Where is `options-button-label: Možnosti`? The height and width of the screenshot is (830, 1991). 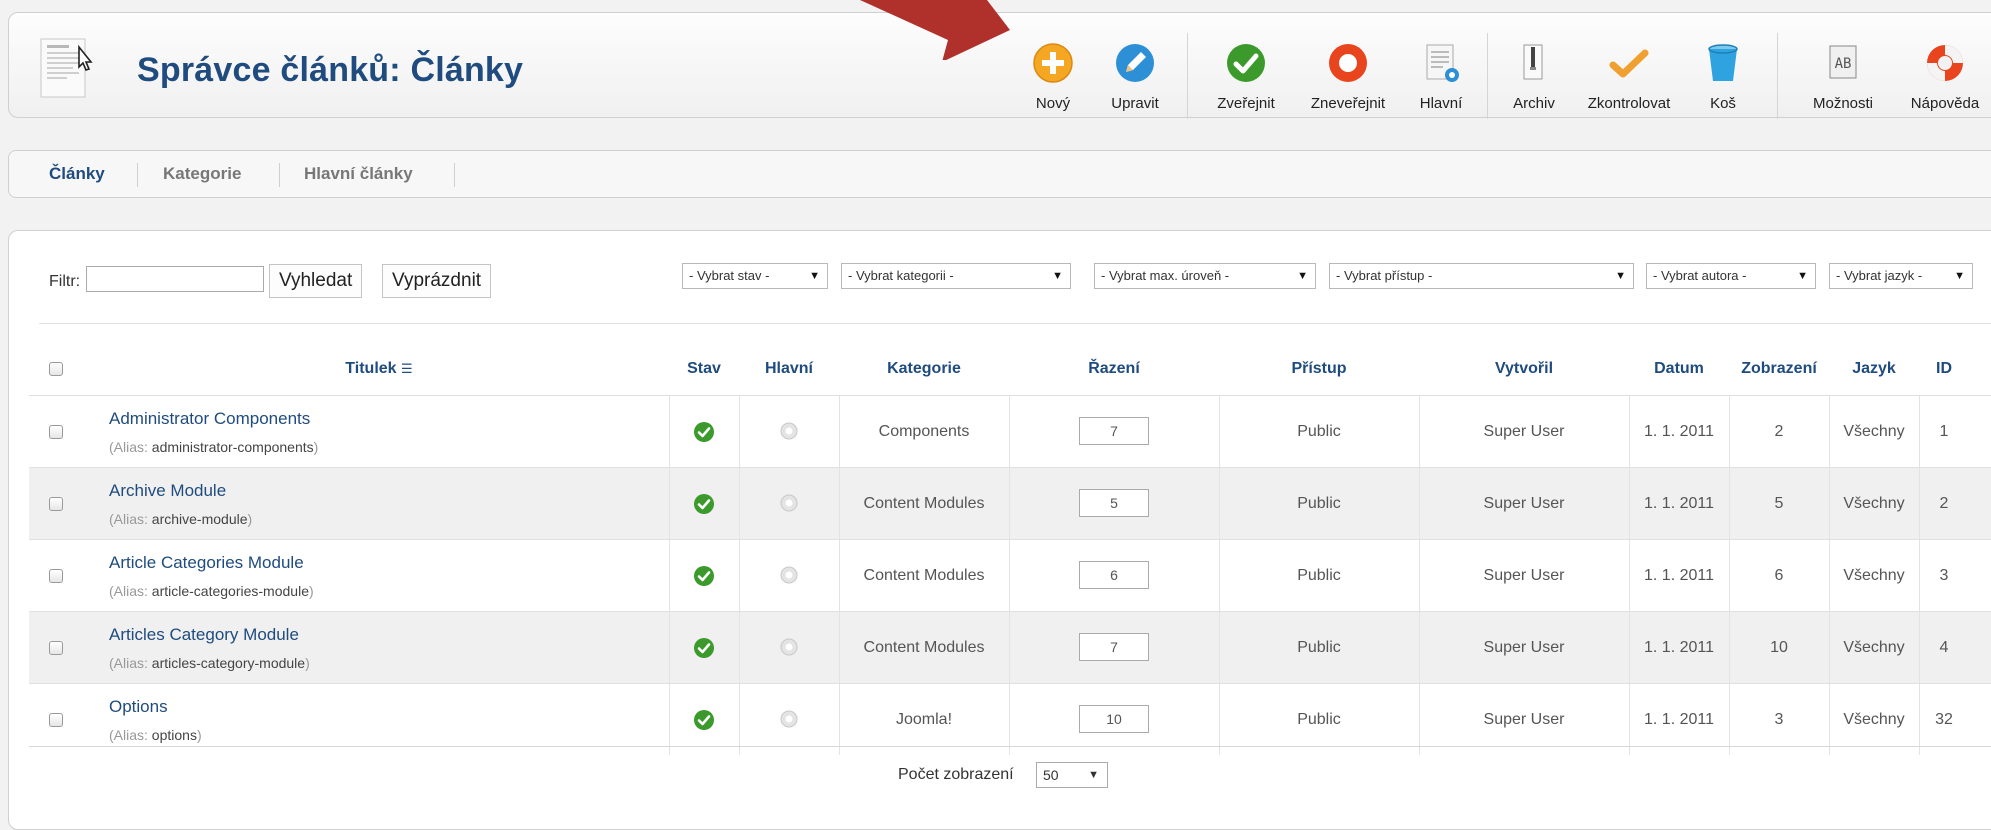
options-button-label: Možnosti is located at coordinates (1843, 103).